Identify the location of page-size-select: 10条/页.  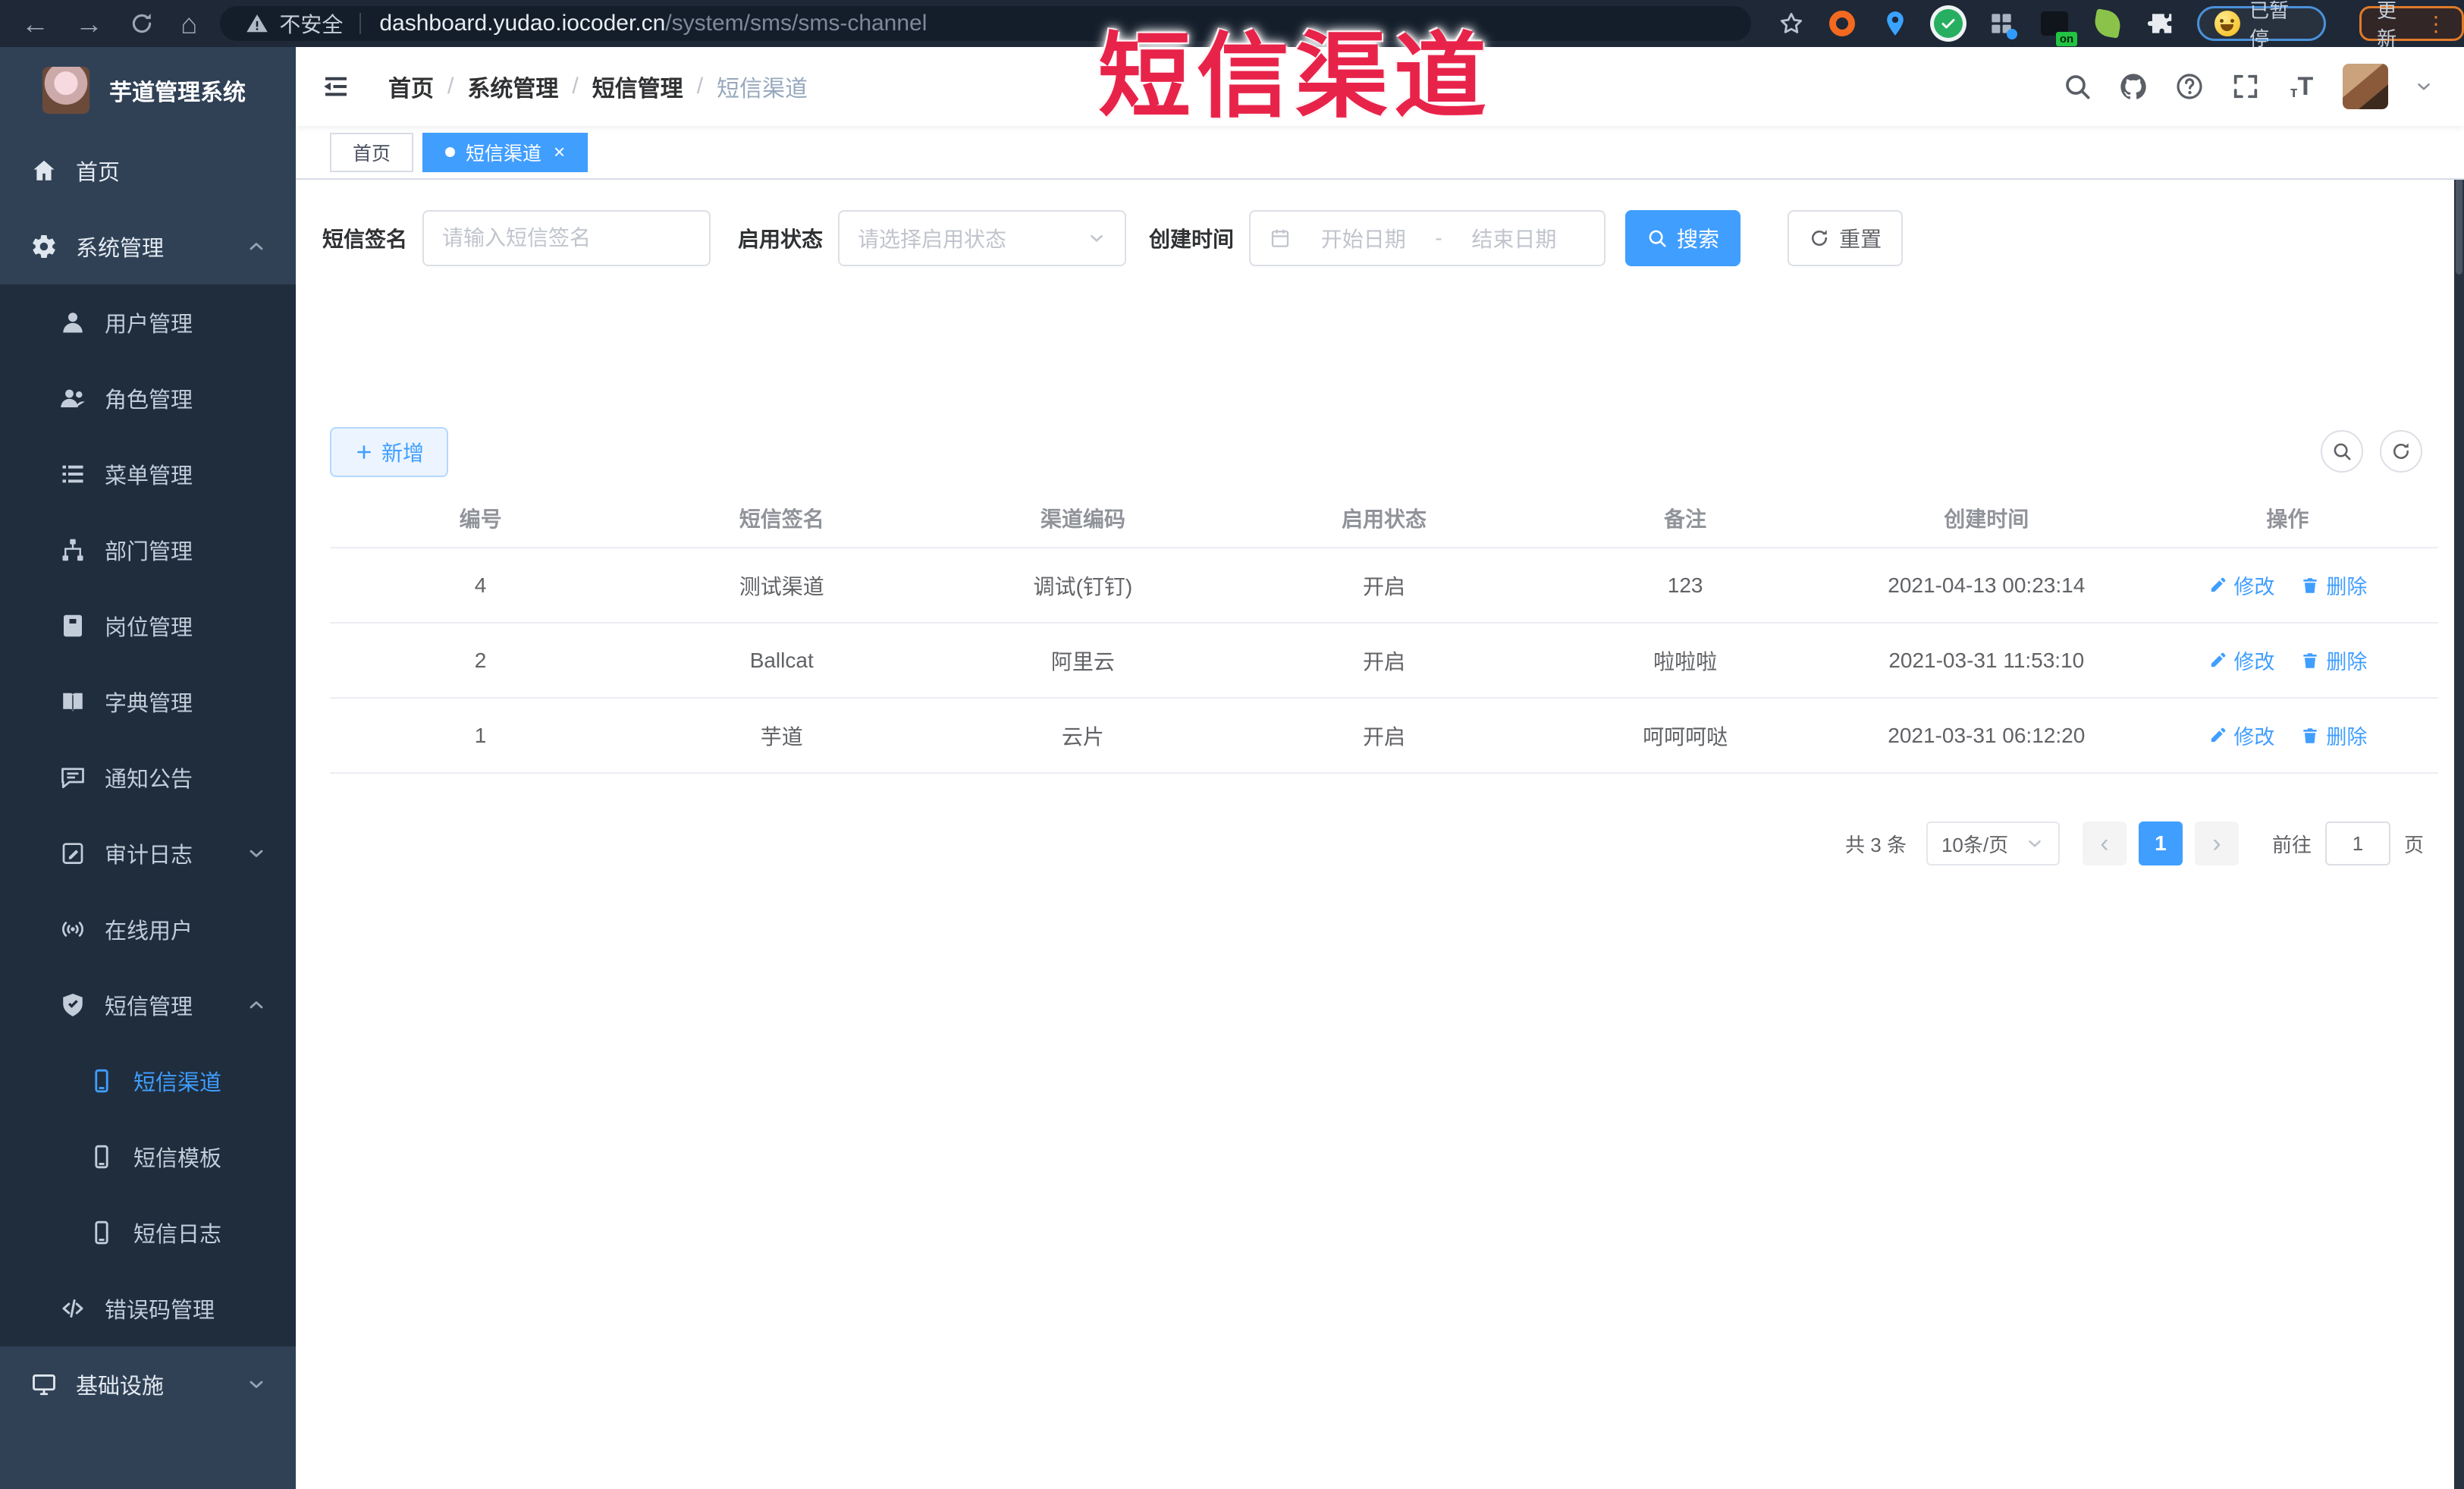
(1993, 843).